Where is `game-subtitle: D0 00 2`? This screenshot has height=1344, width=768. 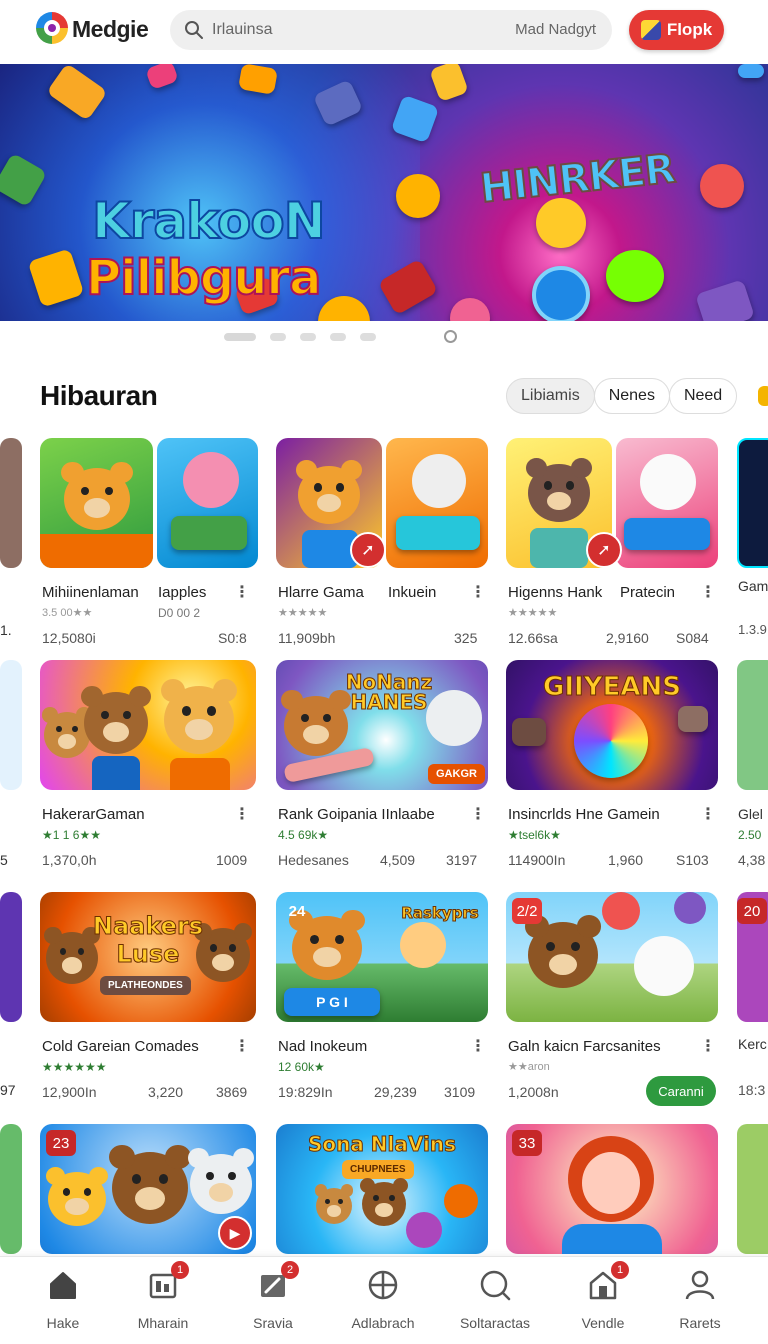 game-subtitle: D0 00 2 is located at coordinates (179, 613).